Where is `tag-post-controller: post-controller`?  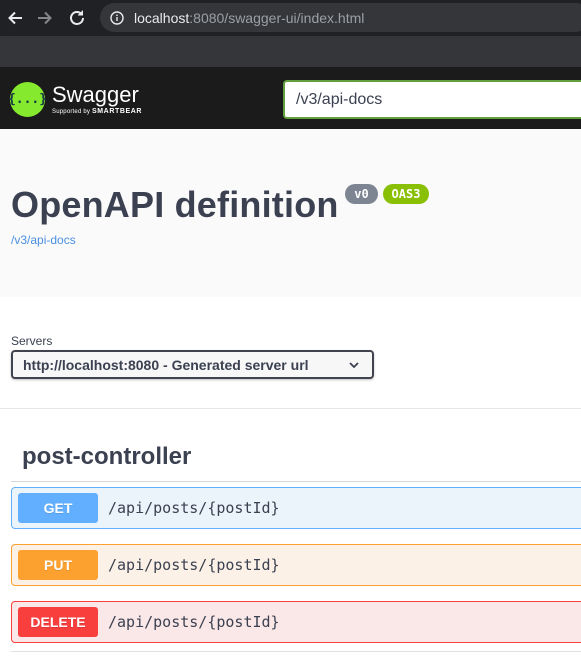
tag-post-controller: post-controller is located at coordinates (106, 457).